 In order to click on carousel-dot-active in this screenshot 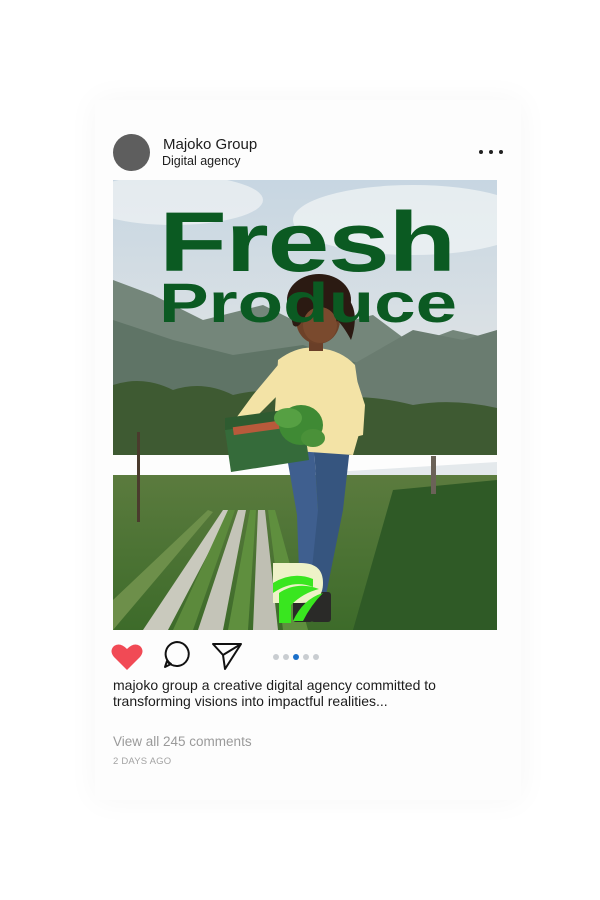, I will do `click(296, 657)`.